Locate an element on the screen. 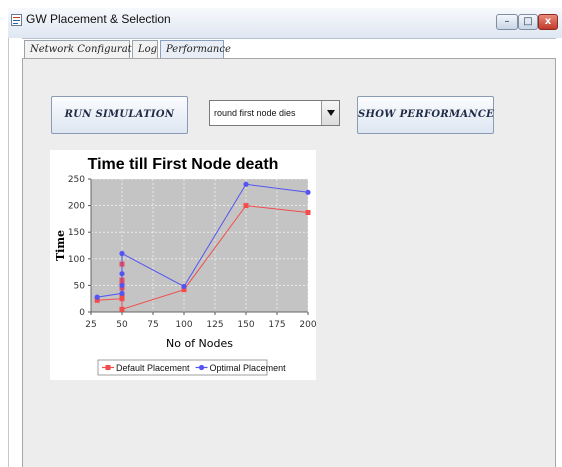 The width and height of the screenshot is (562, 467). y-tick-label: 200 is located at coordinates (76, 207).